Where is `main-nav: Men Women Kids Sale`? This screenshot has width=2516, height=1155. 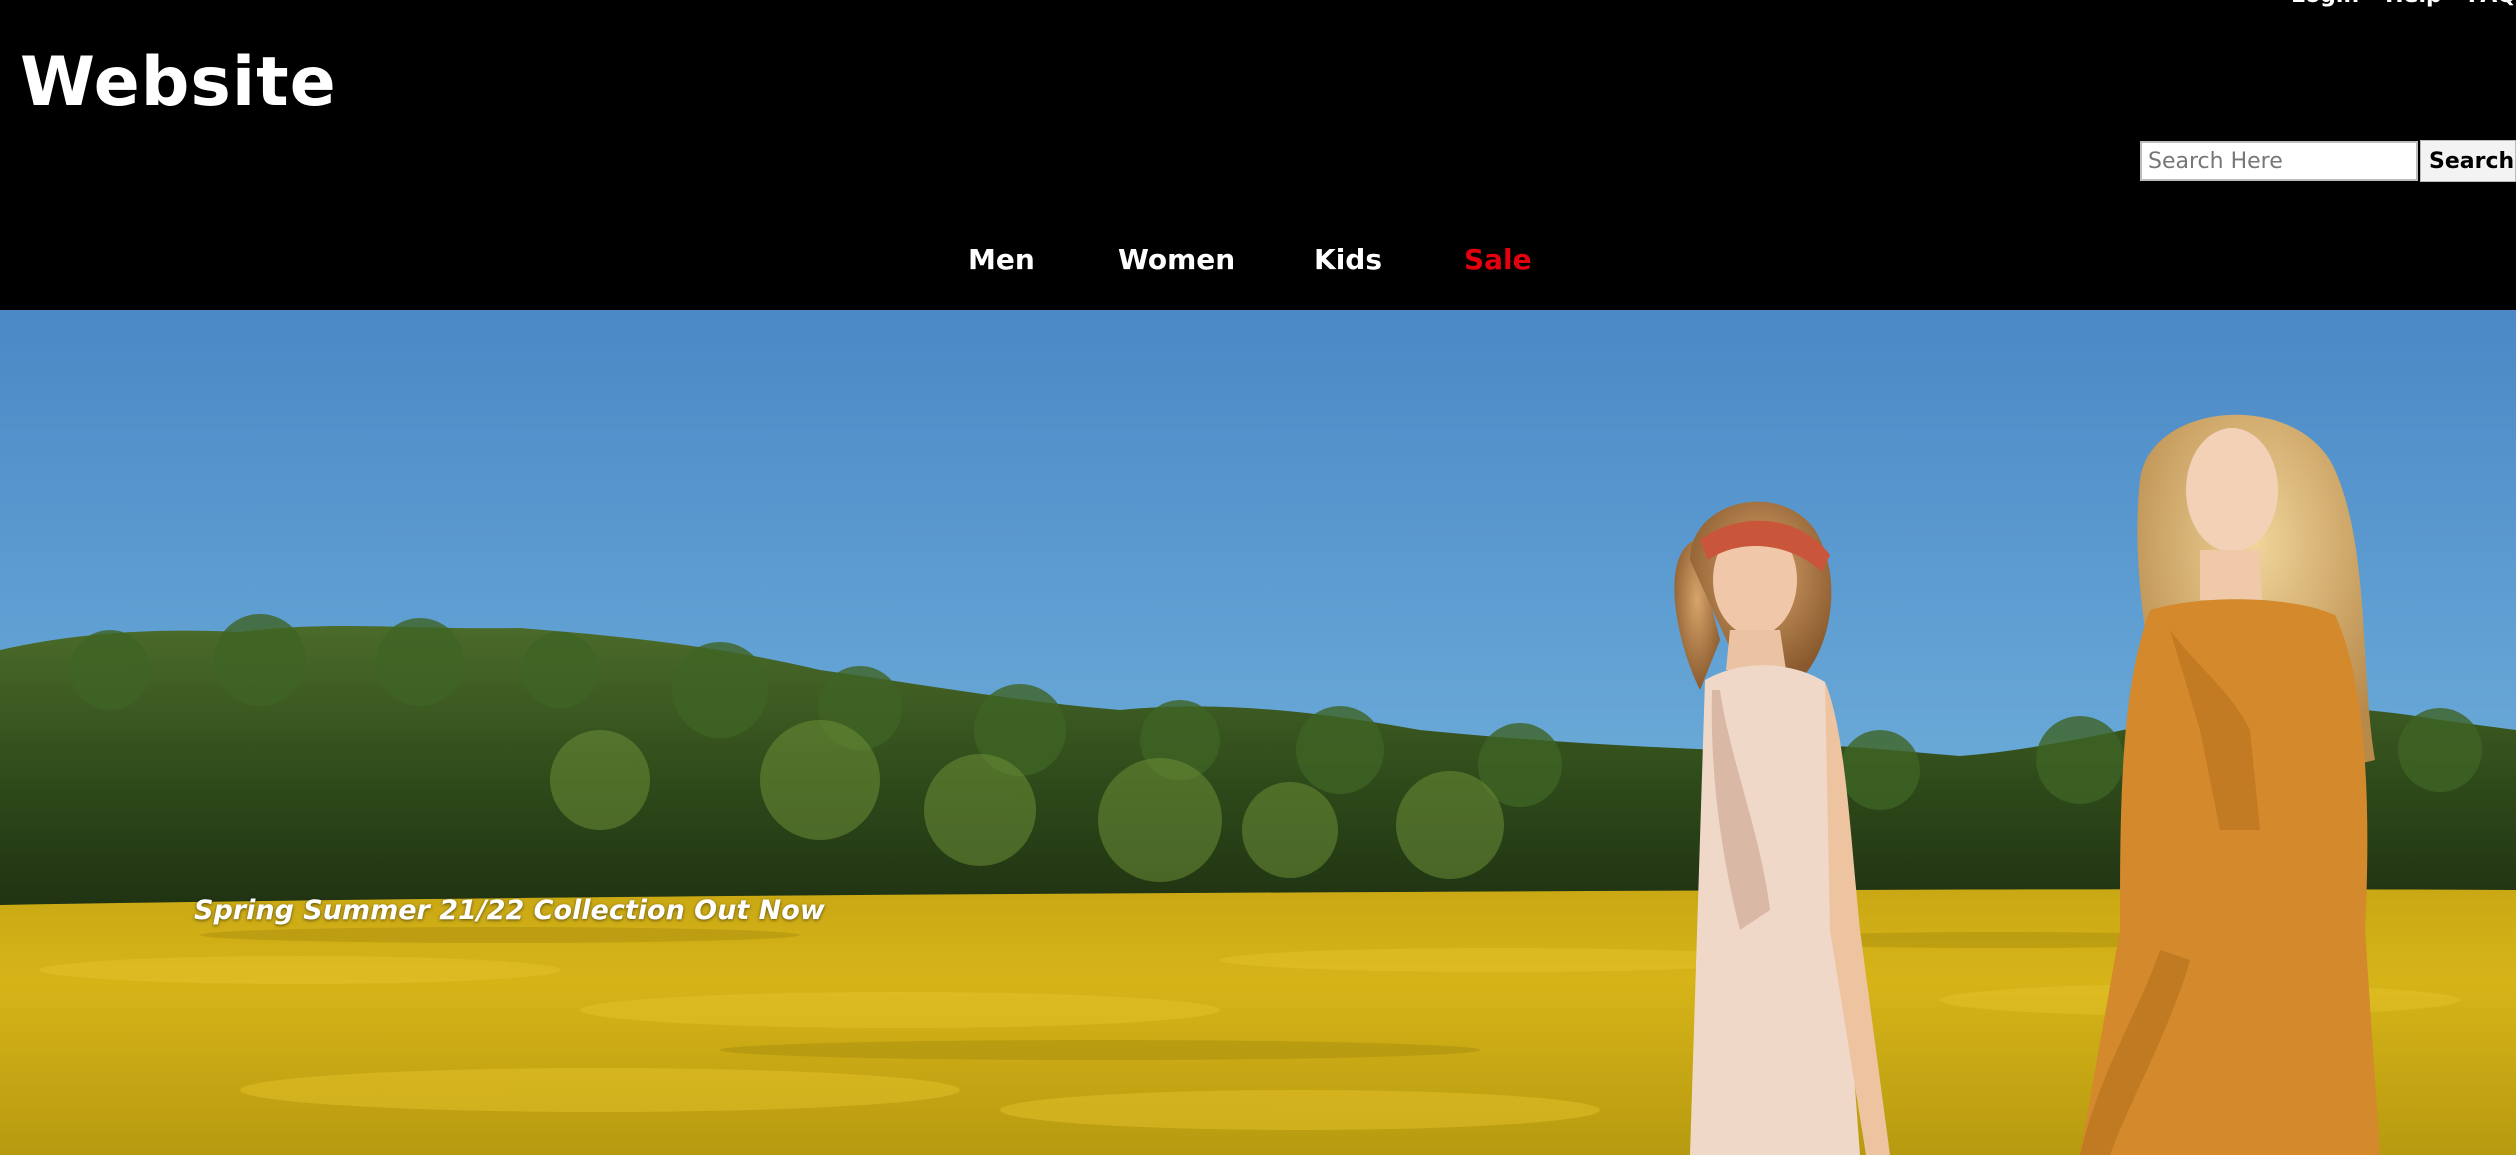 main-nav: Men Women Kids Sale is located at coordinates (1258, 261).